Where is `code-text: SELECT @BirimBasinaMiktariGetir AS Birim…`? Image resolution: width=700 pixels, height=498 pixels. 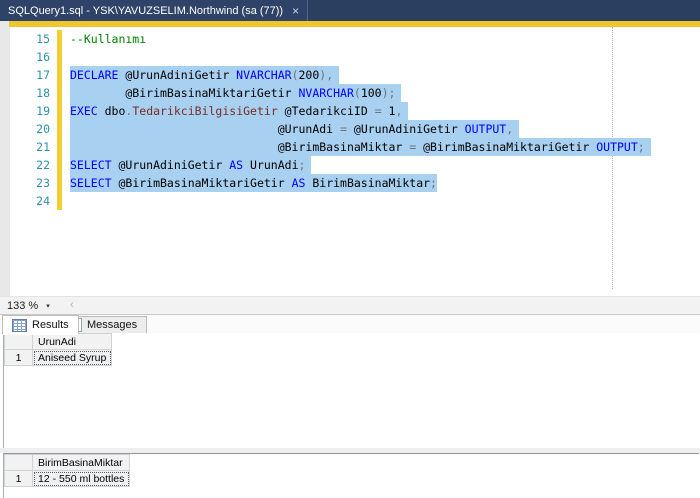 code-text: SELECT @BirimBasinaMiktariGetir AS Birim… is located at coordinates (253, 183).